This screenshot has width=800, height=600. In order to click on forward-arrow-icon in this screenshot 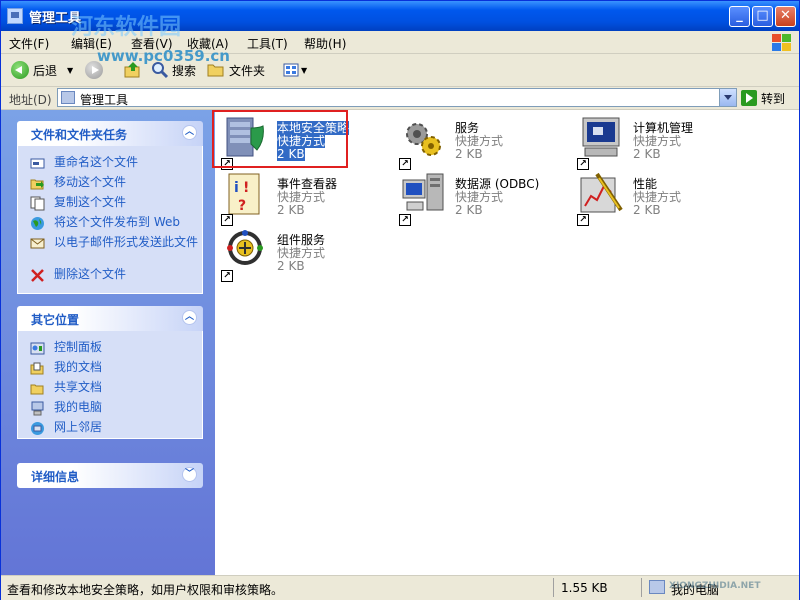, I will do `click(94, 70)`.